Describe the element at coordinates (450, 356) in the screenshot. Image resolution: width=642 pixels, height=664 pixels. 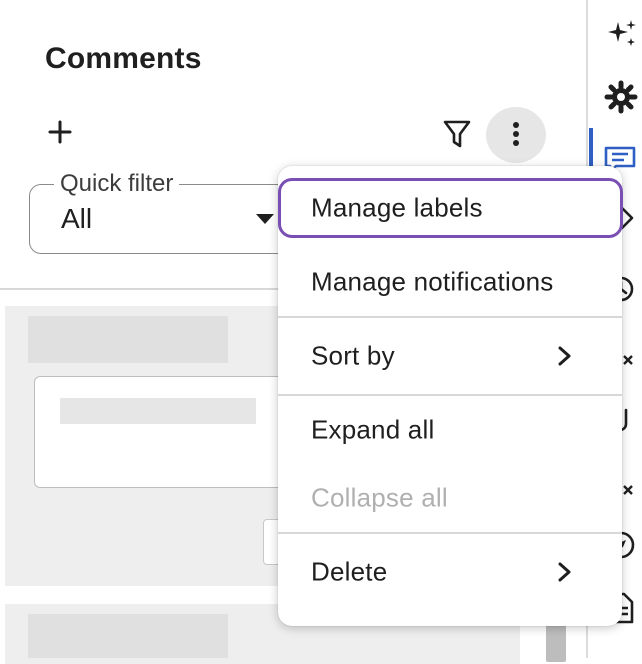
I see `menu-item-sort-by: Sort by` at that location.